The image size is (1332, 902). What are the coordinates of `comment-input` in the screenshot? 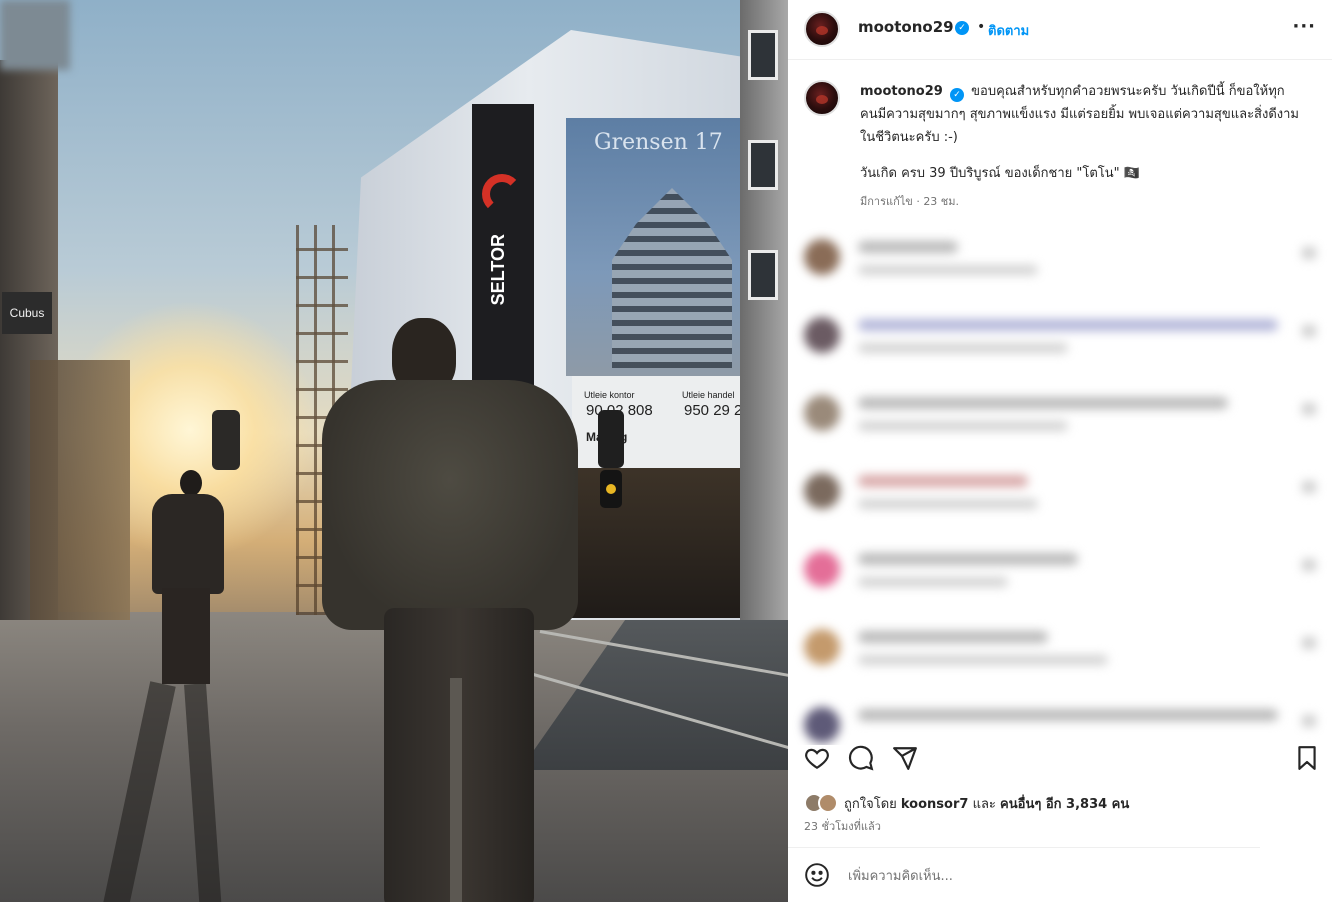 It's located at (1058, 876).